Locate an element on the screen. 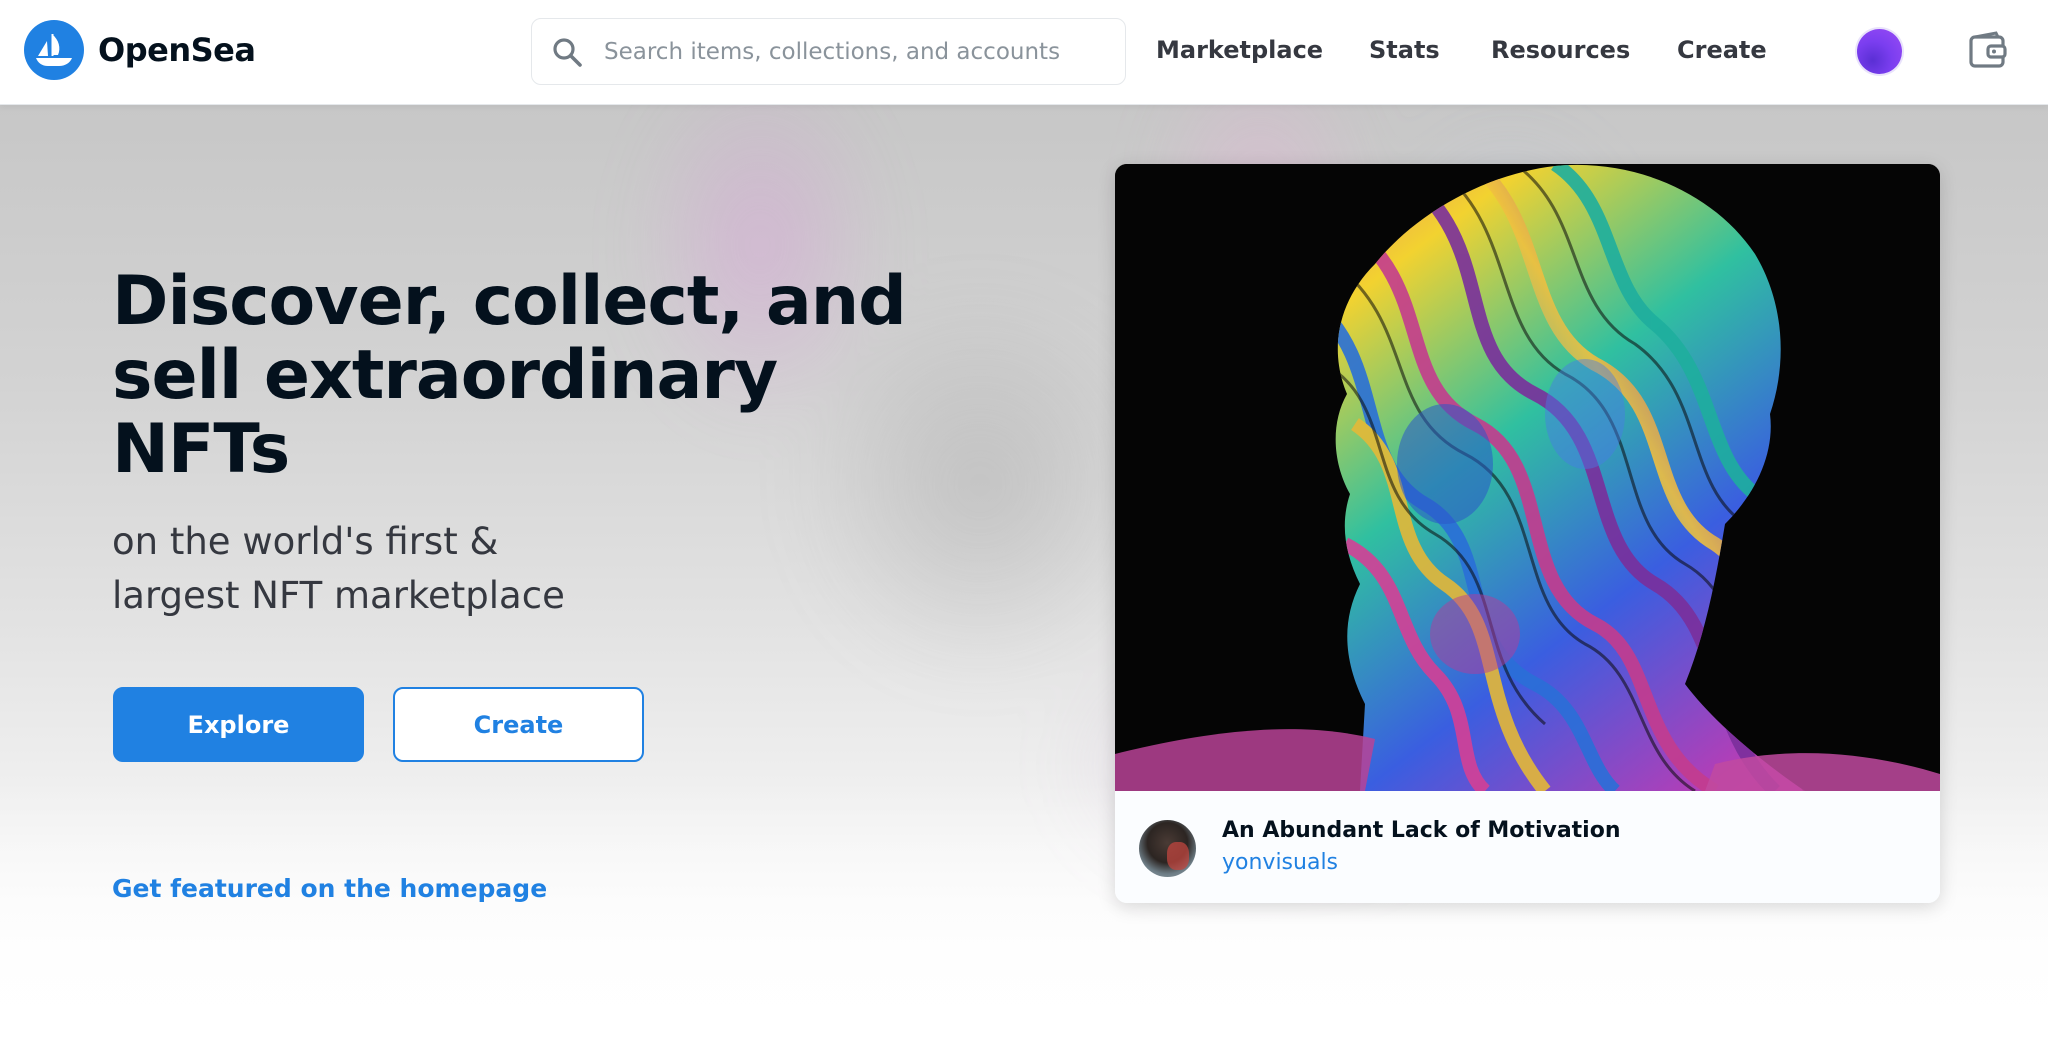 The image size is (2048, 1041). wallet-icon is located at coordinates (1988, 51).